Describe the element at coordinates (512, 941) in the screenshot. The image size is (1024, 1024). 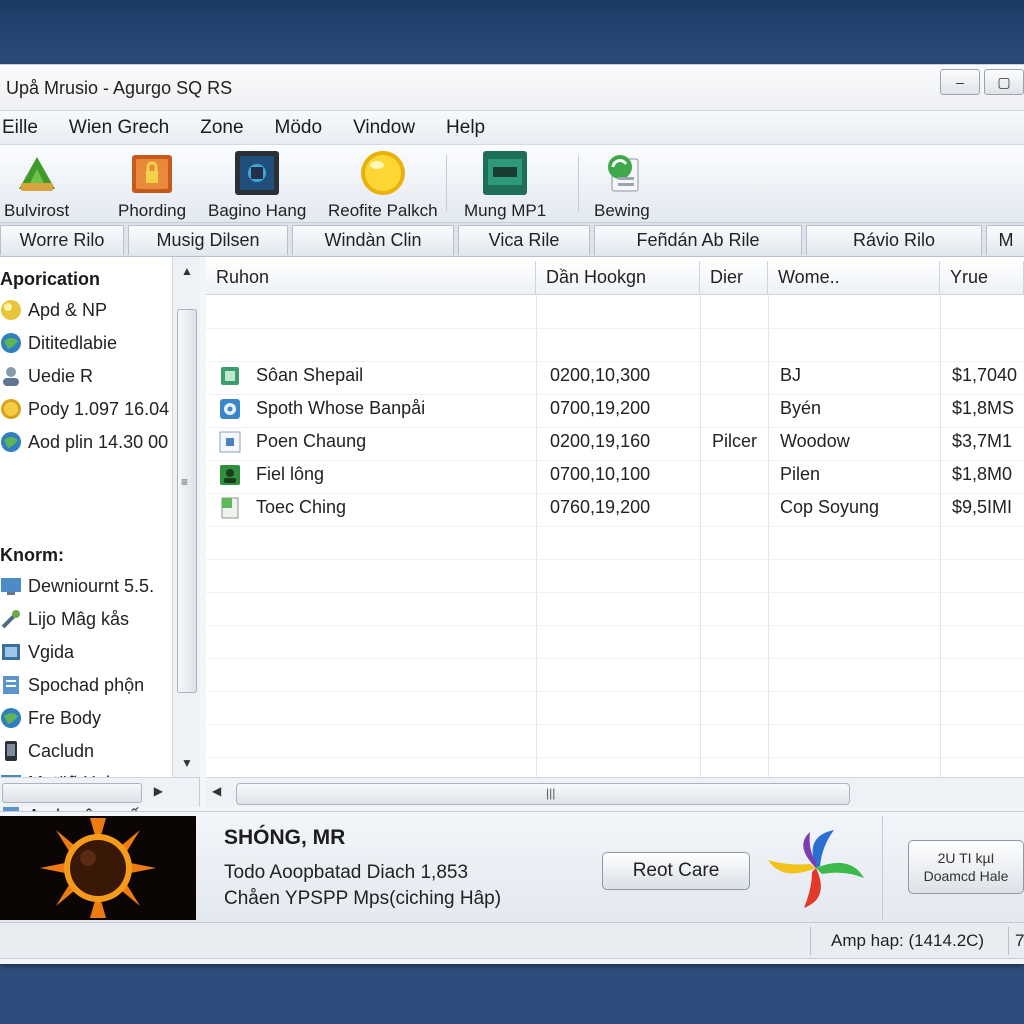
I see `status-bar: Amp hap: (1414.2C) 7` at that location.